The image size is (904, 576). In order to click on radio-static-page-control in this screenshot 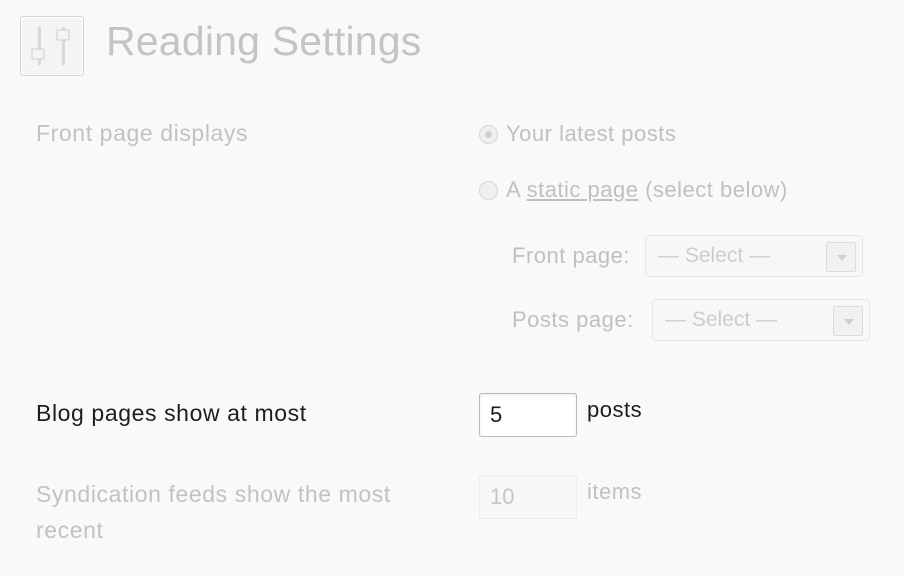, I will do `click(488, 190)`.